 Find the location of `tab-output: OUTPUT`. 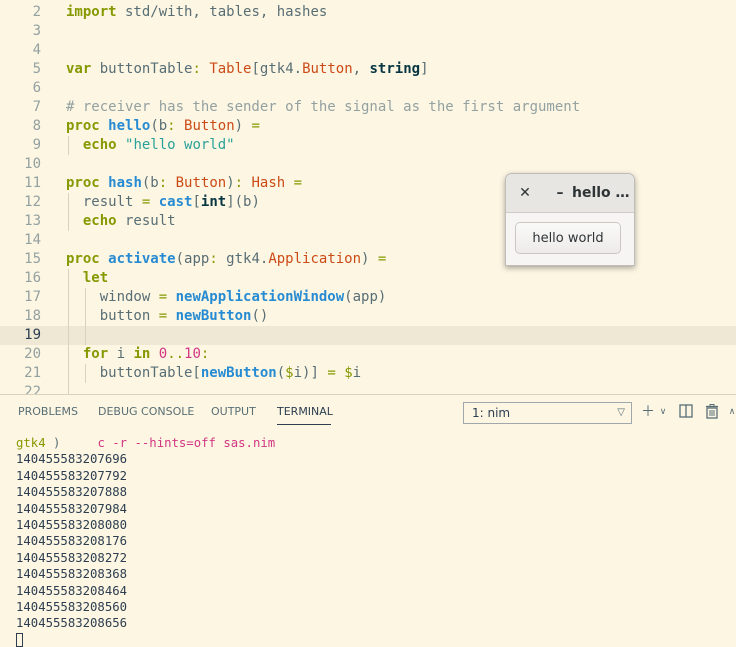

tab-output: OUTPUT is located at coordinates (233, 412).